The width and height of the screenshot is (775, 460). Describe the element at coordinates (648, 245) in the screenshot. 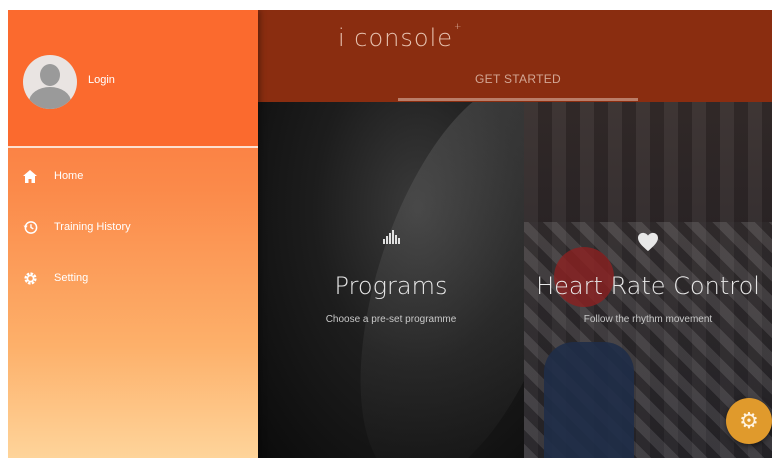

I see `heart-icon` at that location.